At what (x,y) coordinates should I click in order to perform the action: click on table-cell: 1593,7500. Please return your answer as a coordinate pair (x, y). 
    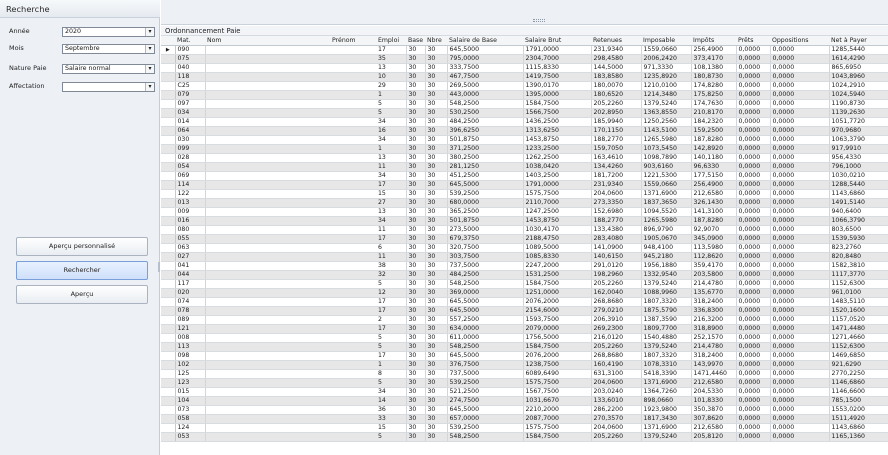
    Looking at the image, I should click on (557, 320).